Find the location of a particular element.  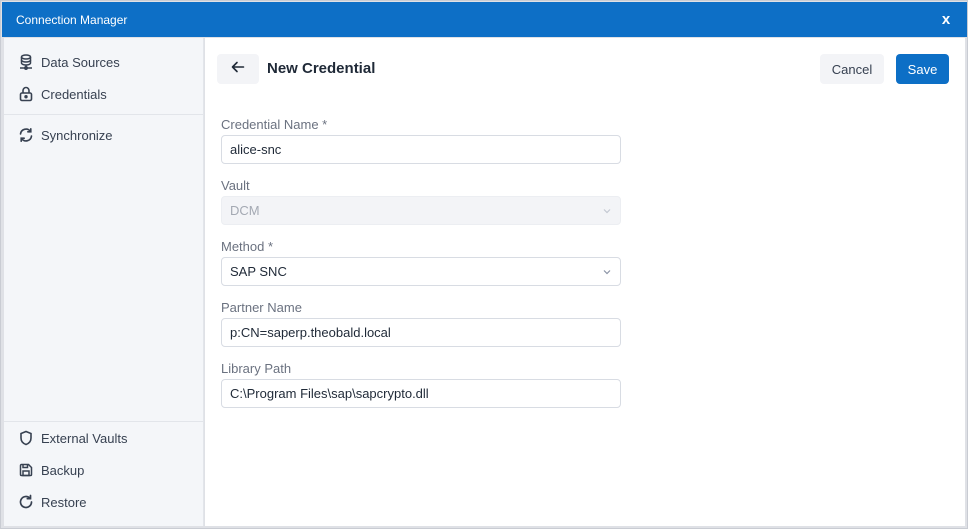

sidebar-item-label: Credentials is located at coordinates (74, 94).